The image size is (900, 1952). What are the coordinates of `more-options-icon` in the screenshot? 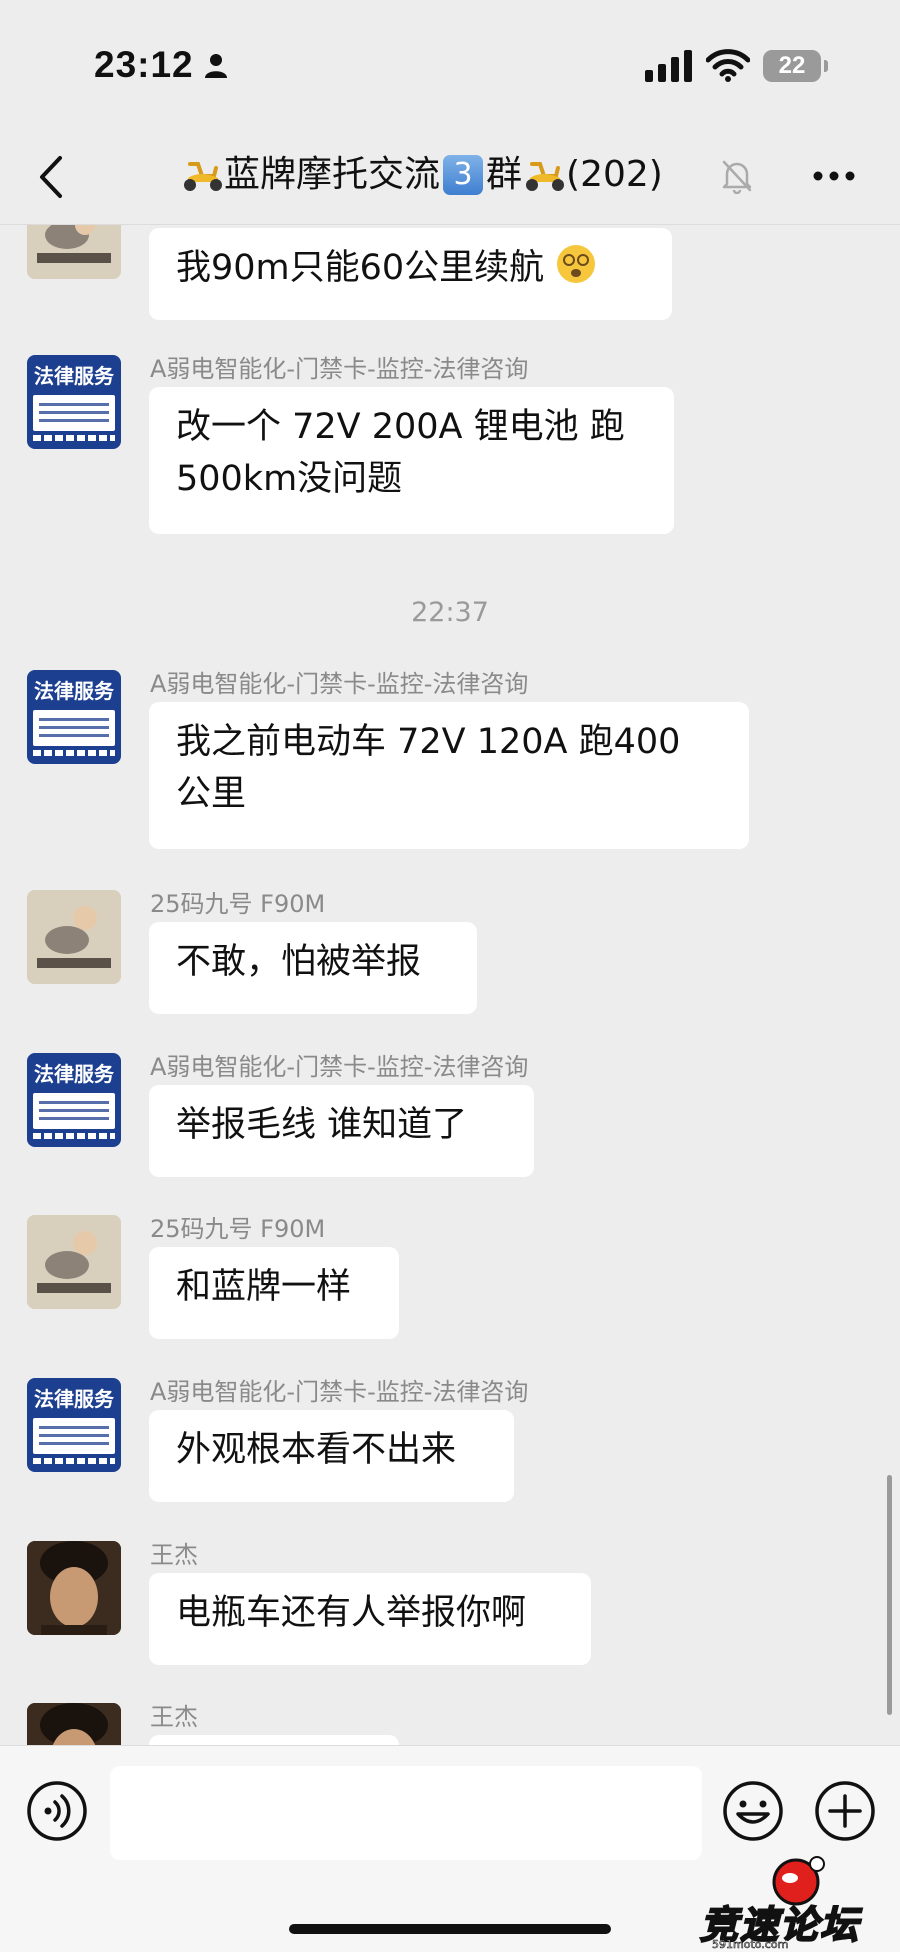 It's located at (834, 176).